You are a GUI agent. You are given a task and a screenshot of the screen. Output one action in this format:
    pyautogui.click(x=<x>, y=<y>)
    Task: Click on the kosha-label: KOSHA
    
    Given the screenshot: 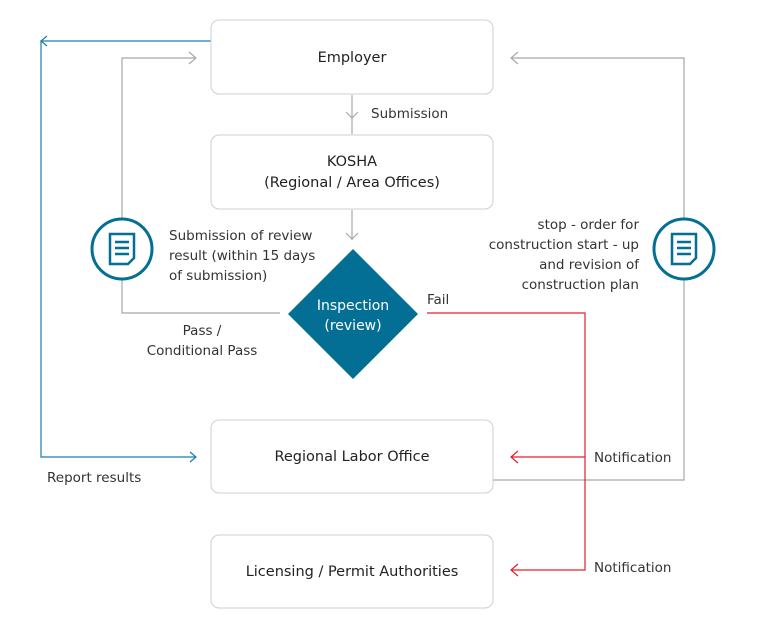 What is the action you would take?
    pyautogui.click(x=352, y=162)
    